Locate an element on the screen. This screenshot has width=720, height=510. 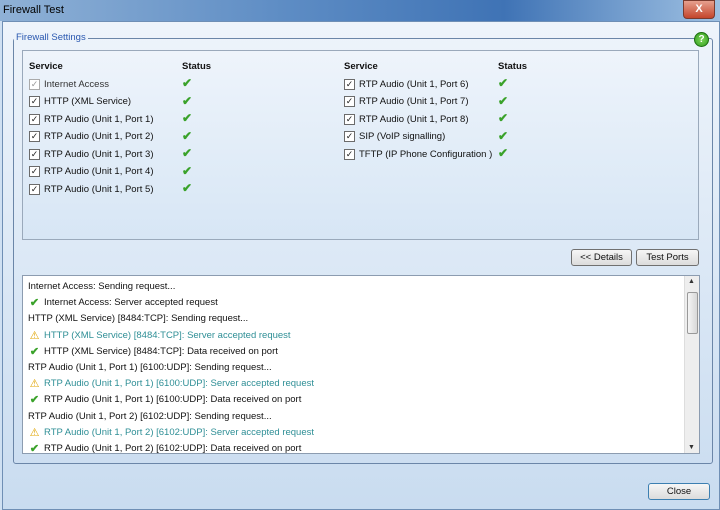
service-row: ✓ RTP Audio (Unit 1, Port 1) is located at coordinates (91, 119).